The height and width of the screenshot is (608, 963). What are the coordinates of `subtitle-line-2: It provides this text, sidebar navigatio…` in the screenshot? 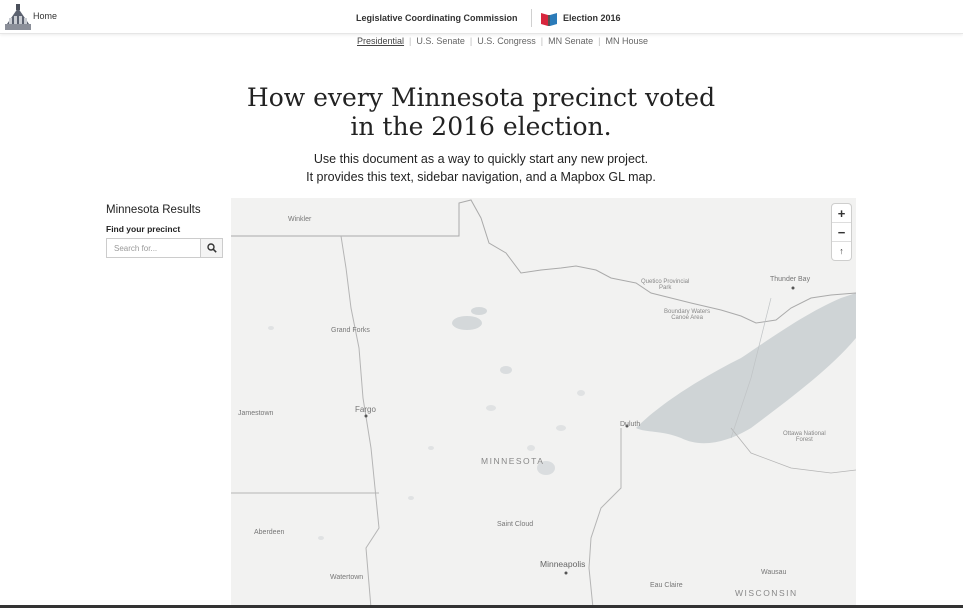 It's located at (481, 177).